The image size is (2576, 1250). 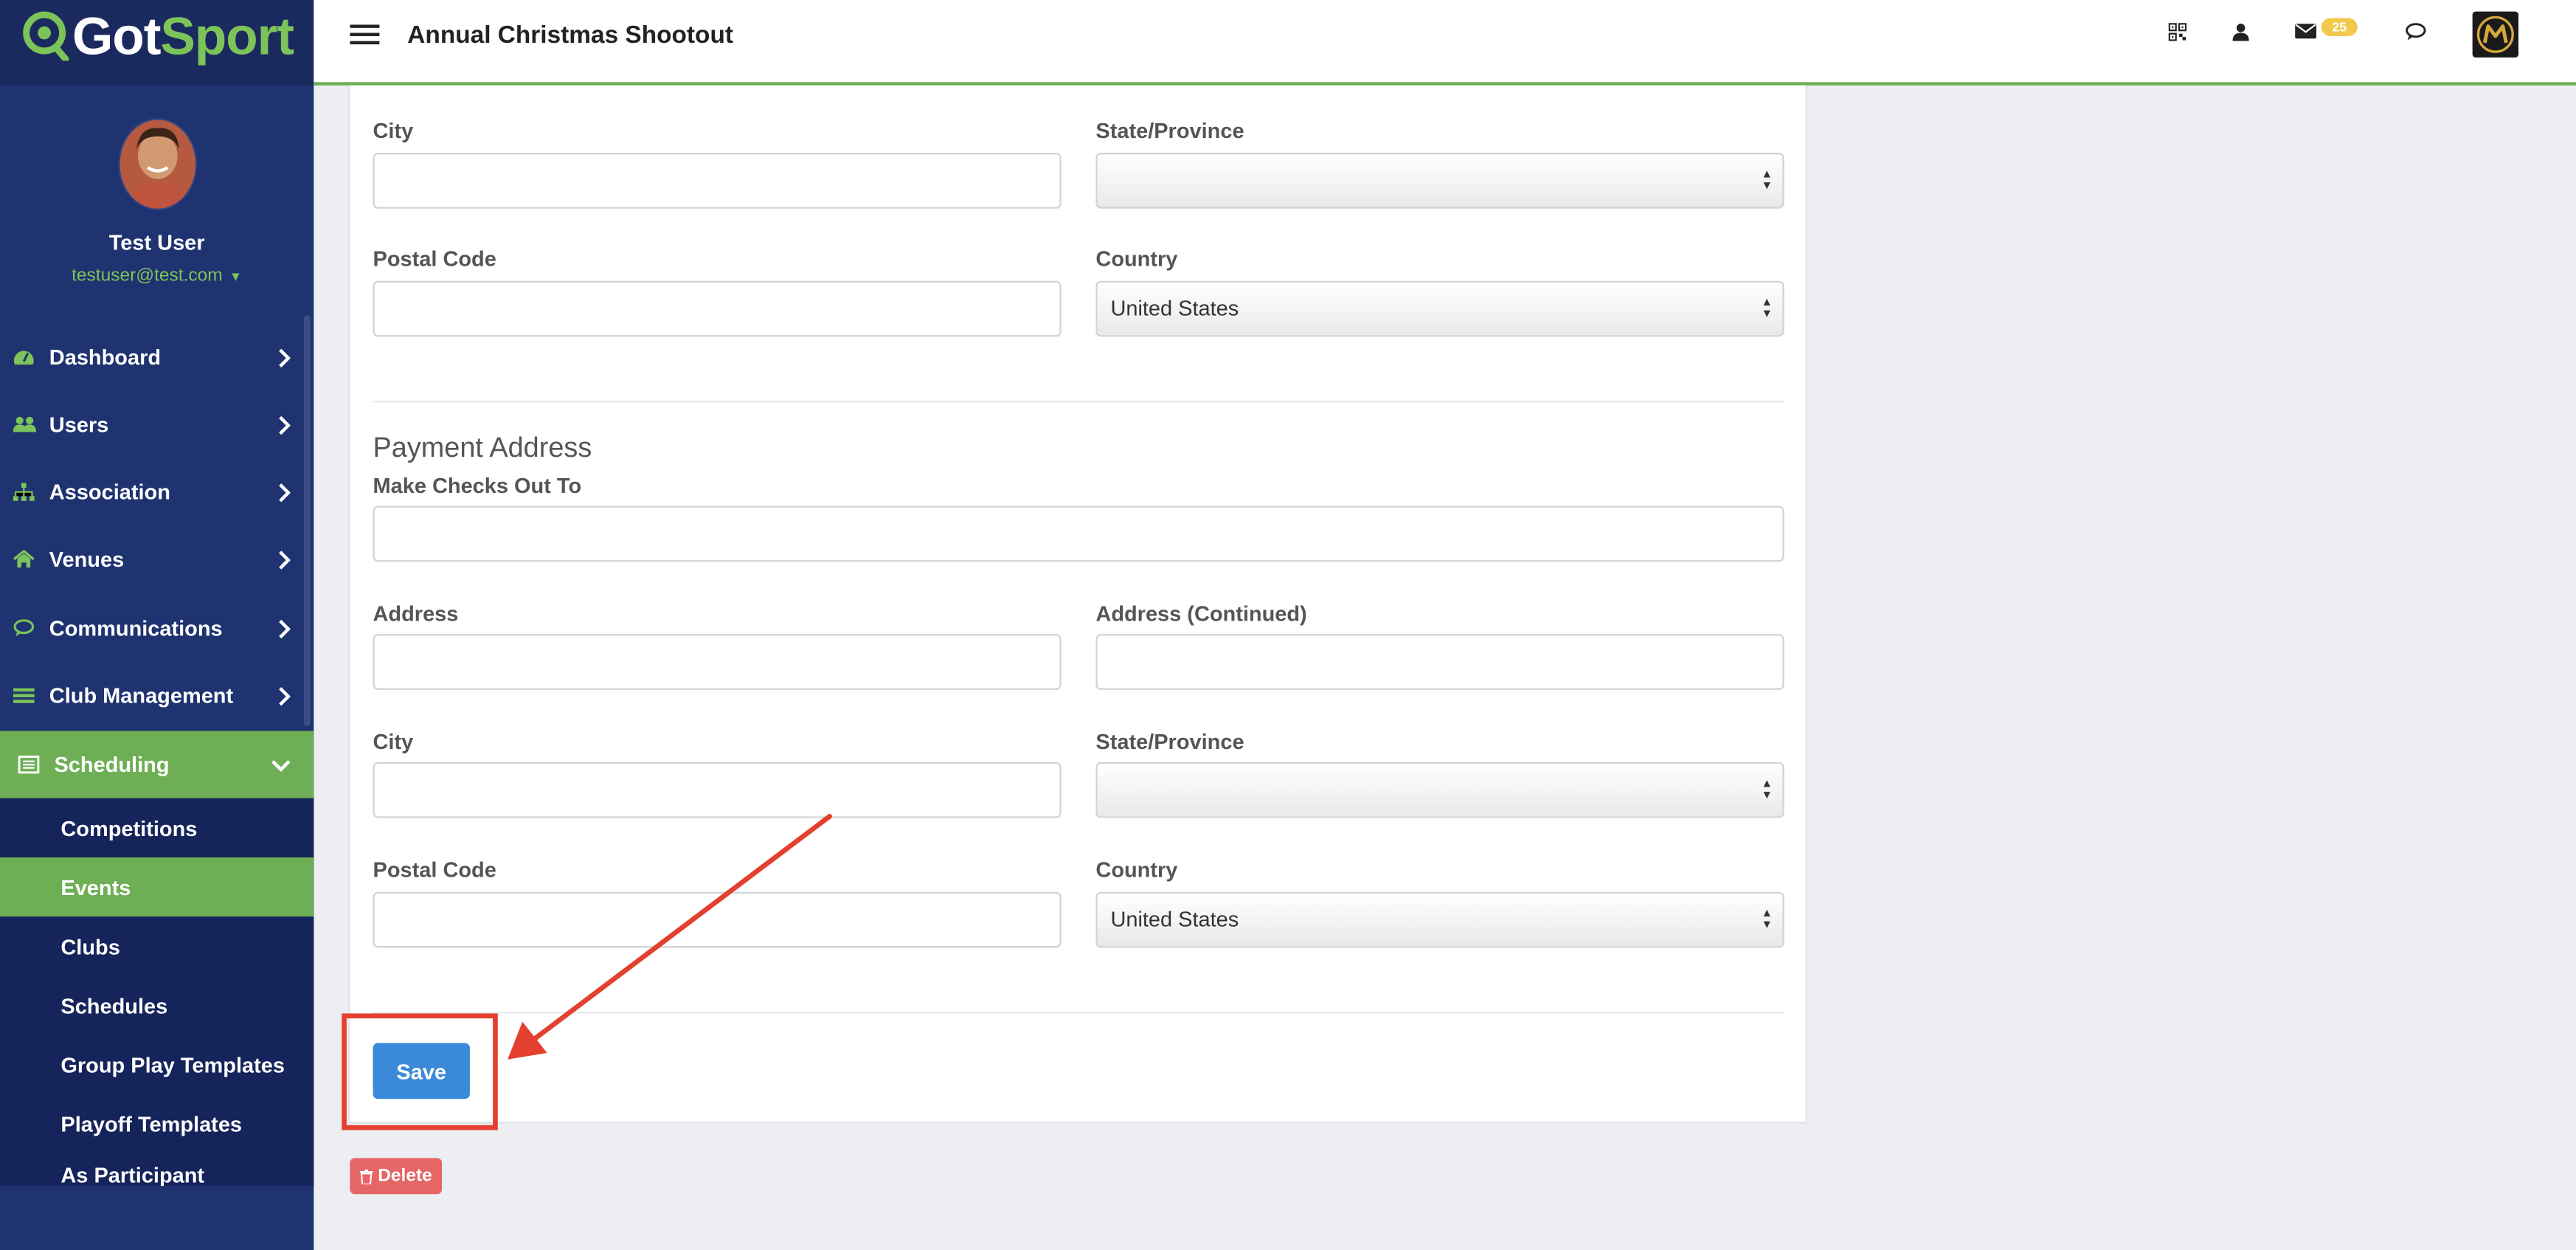 I want to click on sidebar-item-label: Venues, so click(x=87, y=559).